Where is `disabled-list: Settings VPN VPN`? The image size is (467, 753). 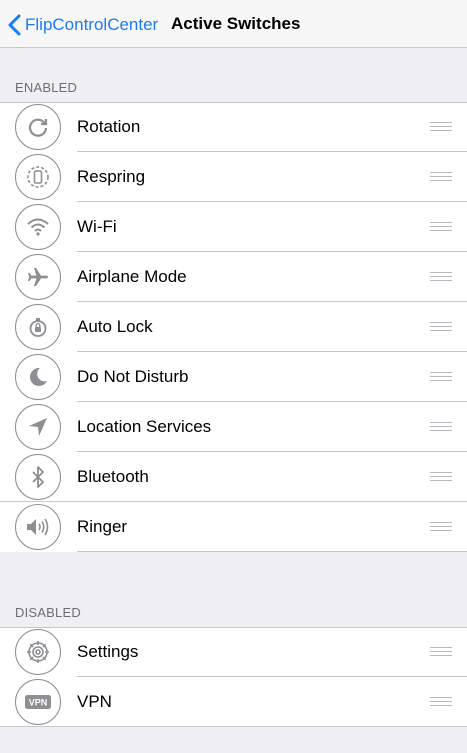 disabled-list: Settings VPN VPN is located at coordinates (233, 677).